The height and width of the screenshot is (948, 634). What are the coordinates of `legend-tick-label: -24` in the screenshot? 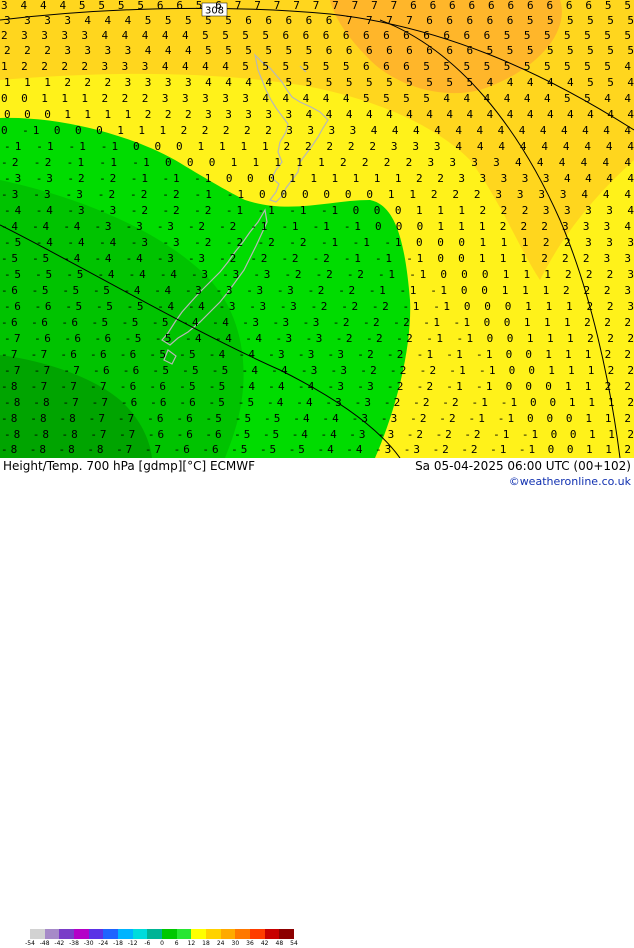 It's located at (103, 943).